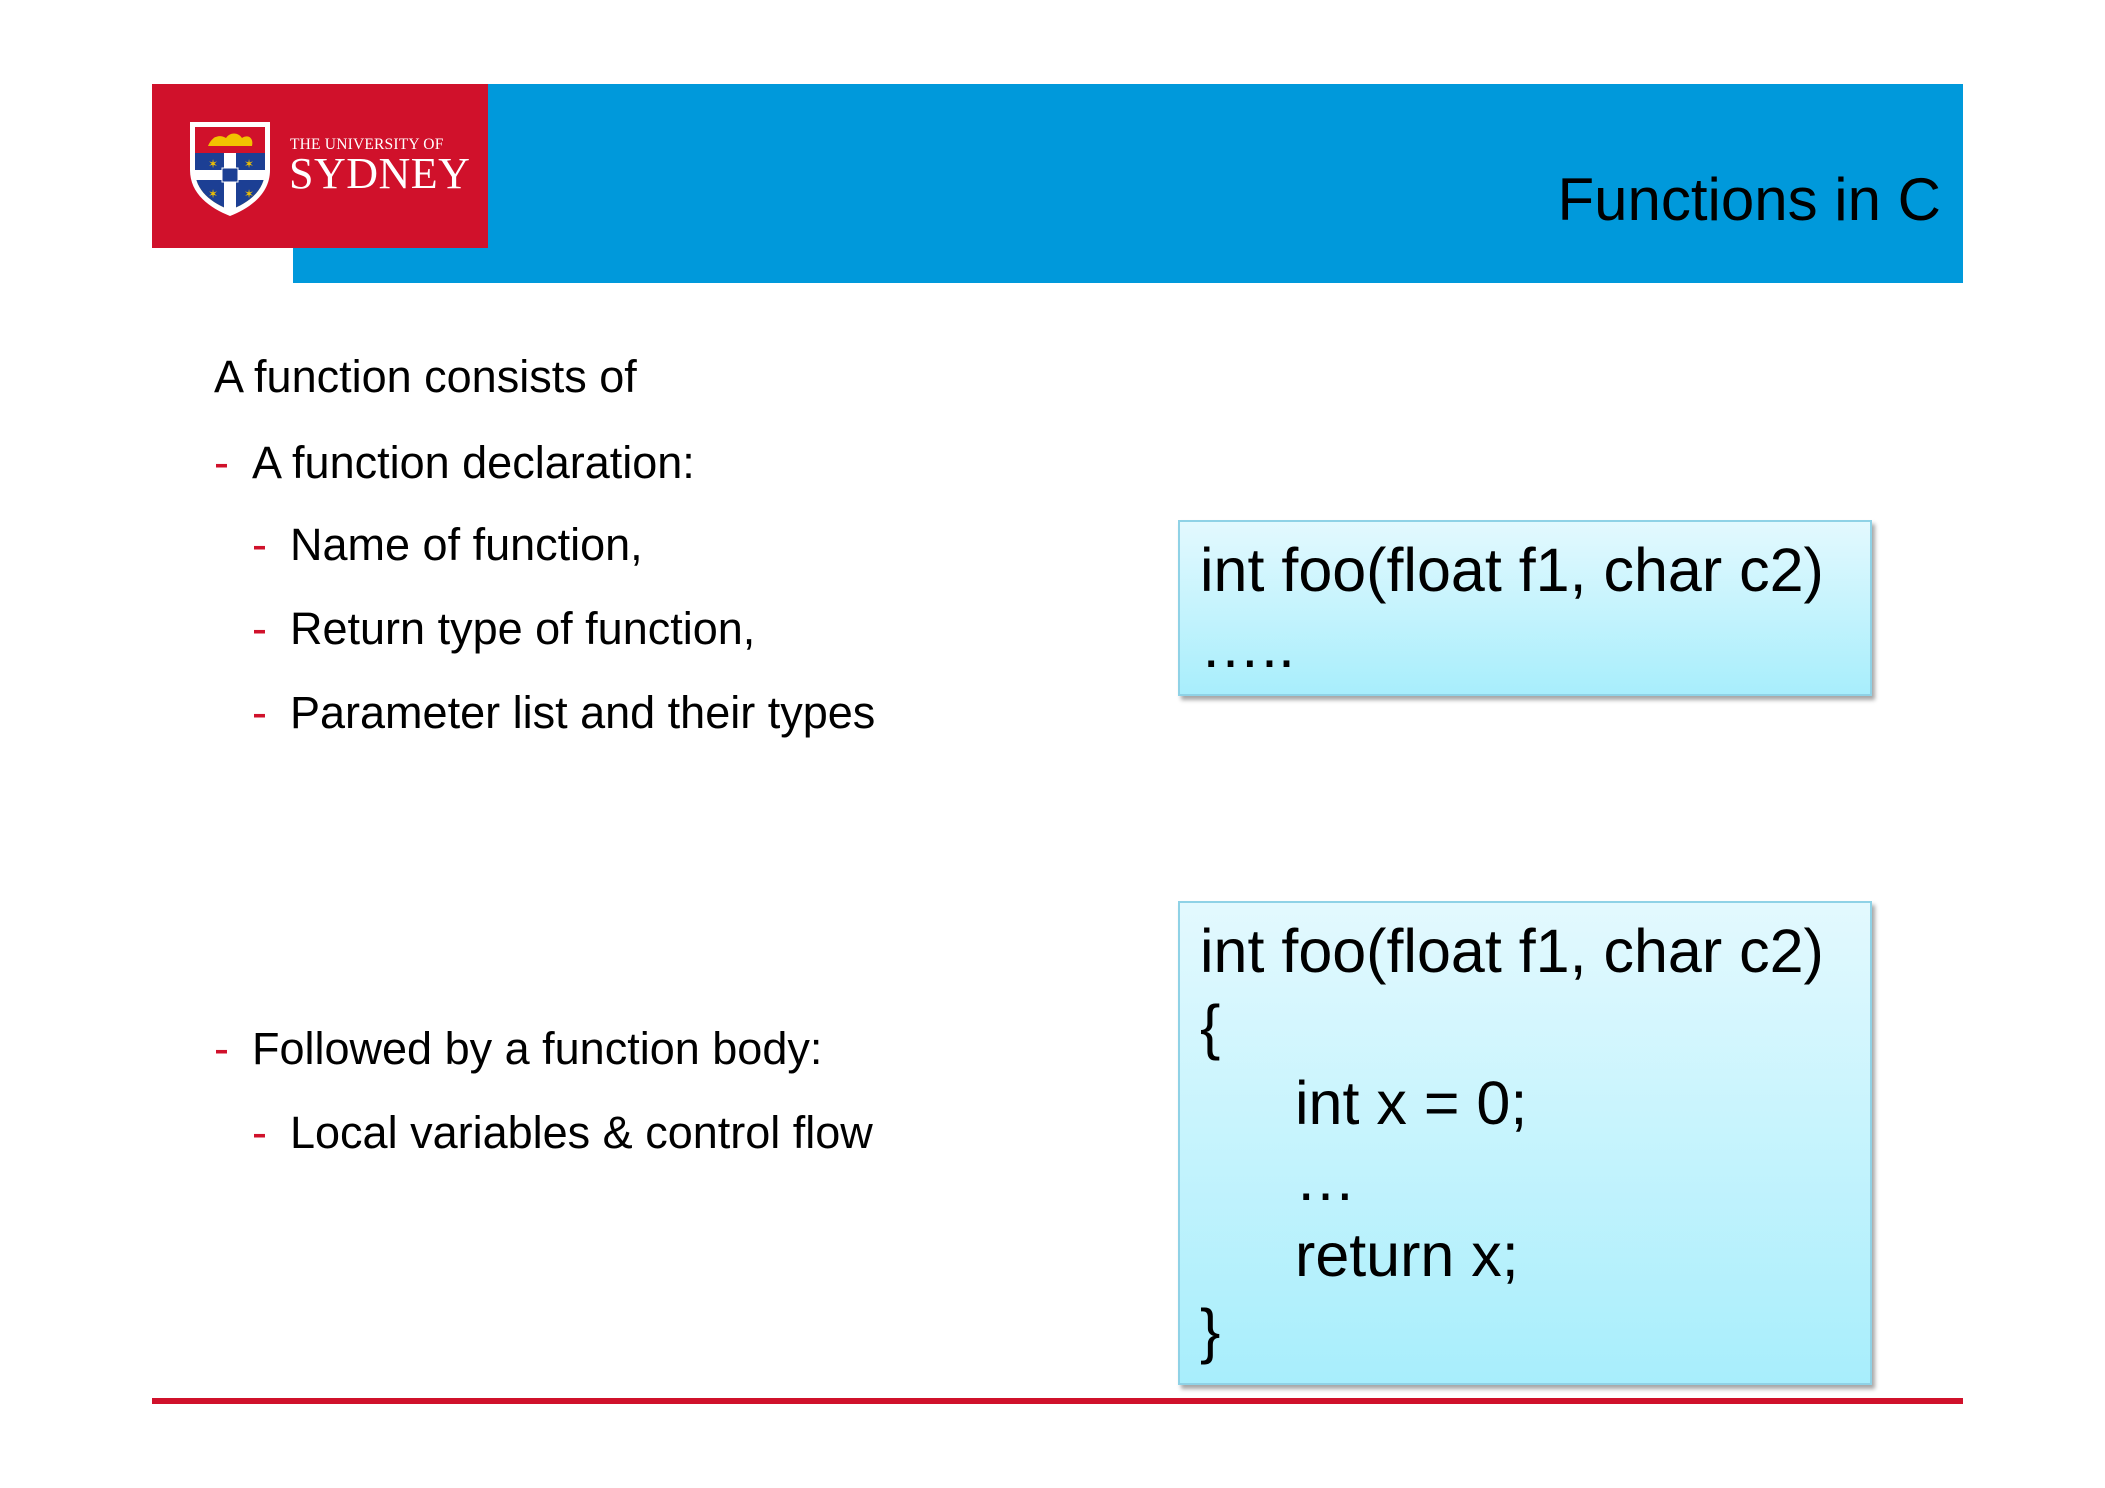 Image resolution: width=2105 pixels, height=1488 pixels. I want to click on bullet-params: Parameter list and their types, so click(583, 712).